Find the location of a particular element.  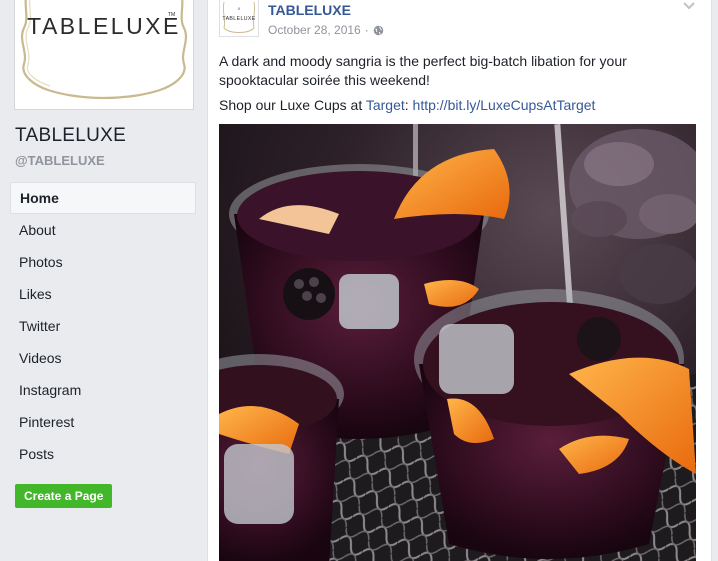

page-handle: @TABLELUXE is located at coordinates (60, 160).